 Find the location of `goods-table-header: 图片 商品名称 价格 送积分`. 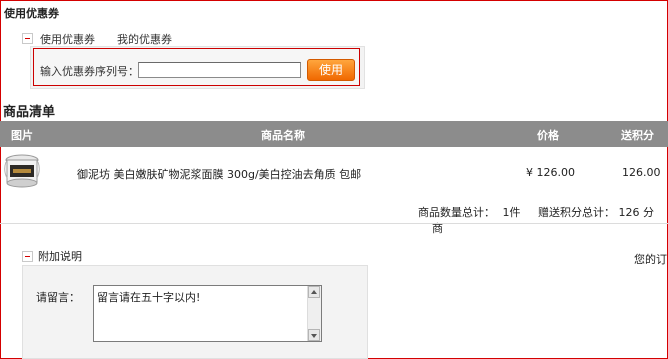

goods-table-header: 图片 商品名称 价格 送积分 is located at coordinates (334, 134).